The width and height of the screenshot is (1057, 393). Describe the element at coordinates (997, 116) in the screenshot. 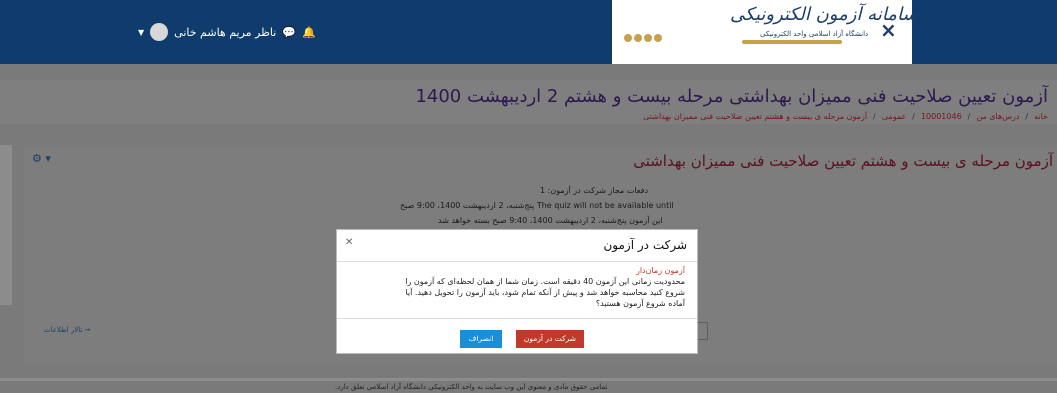

I see `breadcrumb-my-courses: درس‌های من` at that location.